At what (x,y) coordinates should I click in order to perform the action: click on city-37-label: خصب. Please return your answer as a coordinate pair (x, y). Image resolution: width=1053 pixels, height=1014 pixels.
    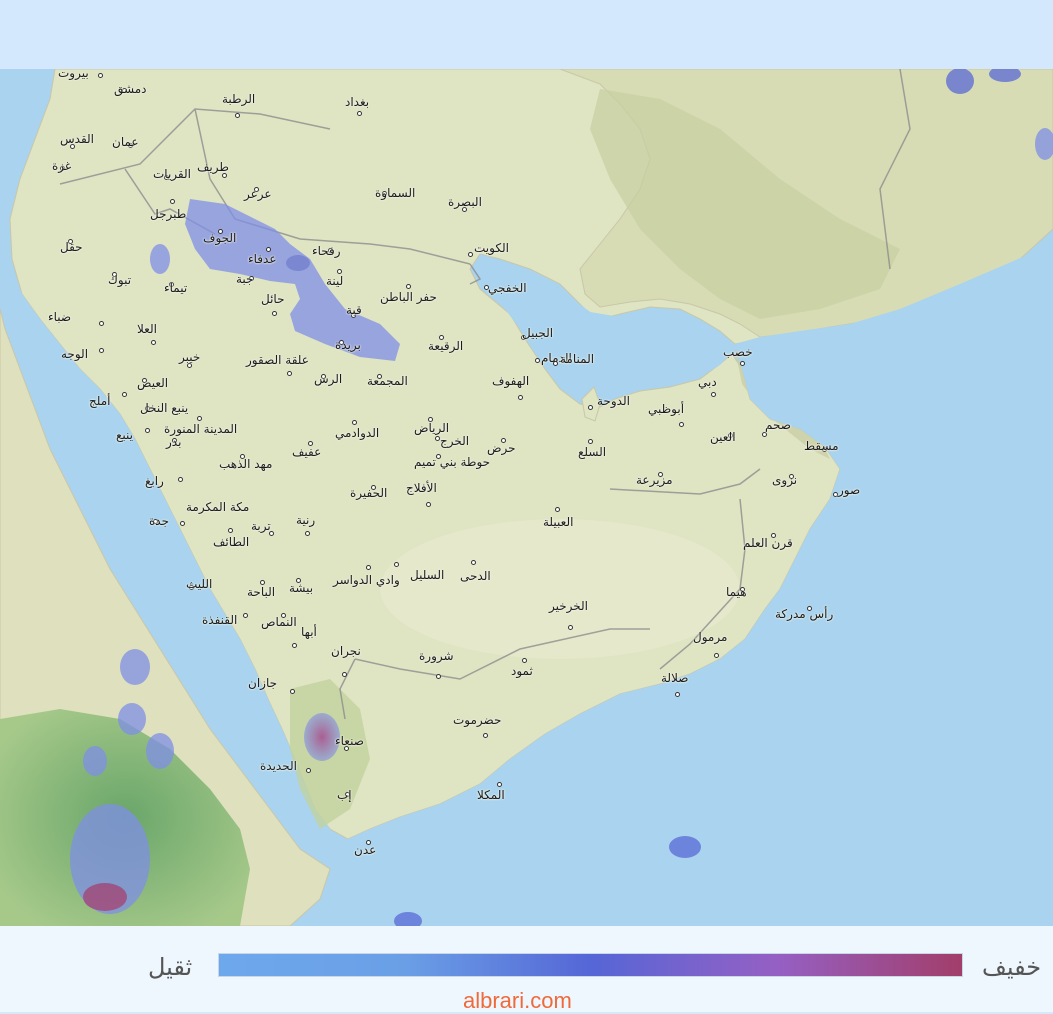
    Looking at the image, I should click on (738, 352).